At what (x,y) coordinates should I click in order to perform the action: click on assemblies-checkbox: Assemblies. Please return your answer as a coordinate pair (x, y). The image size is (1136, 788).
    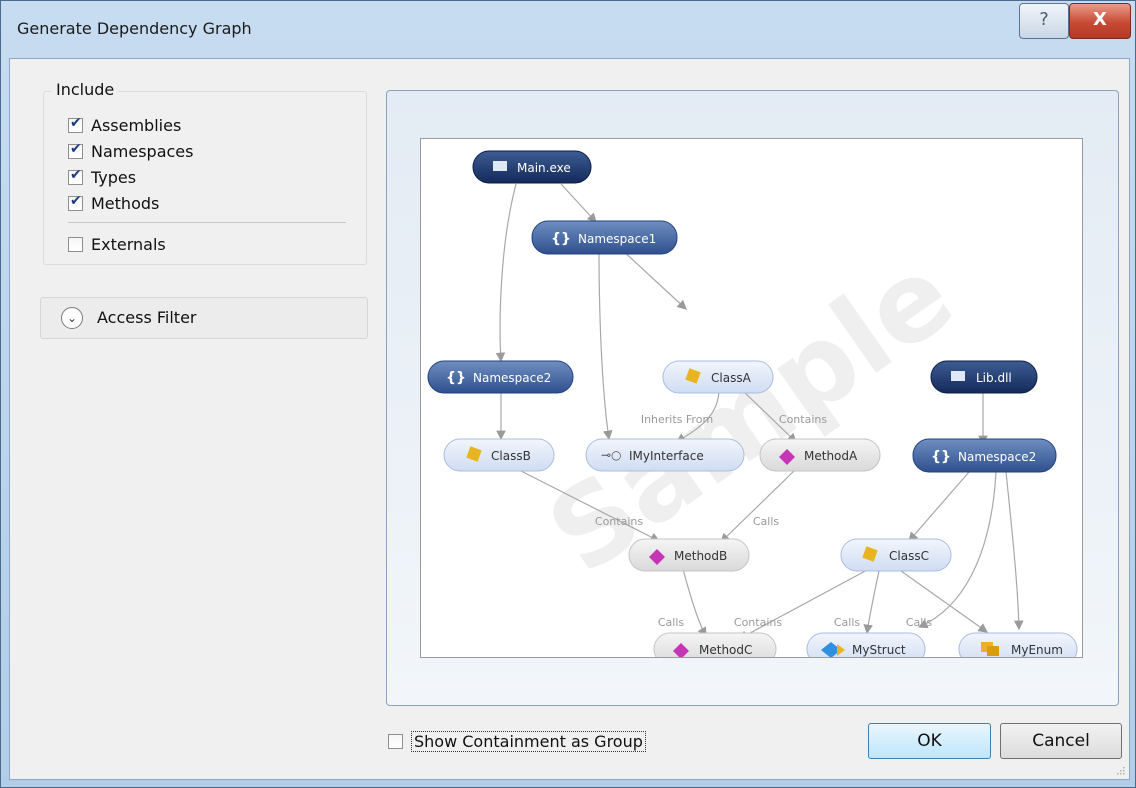
    Looking at the image, I should click on (124, 125).